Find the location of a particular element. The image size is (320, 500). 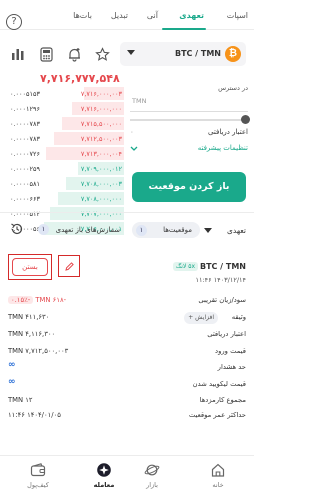

divider is located at coordinates (127, 212).